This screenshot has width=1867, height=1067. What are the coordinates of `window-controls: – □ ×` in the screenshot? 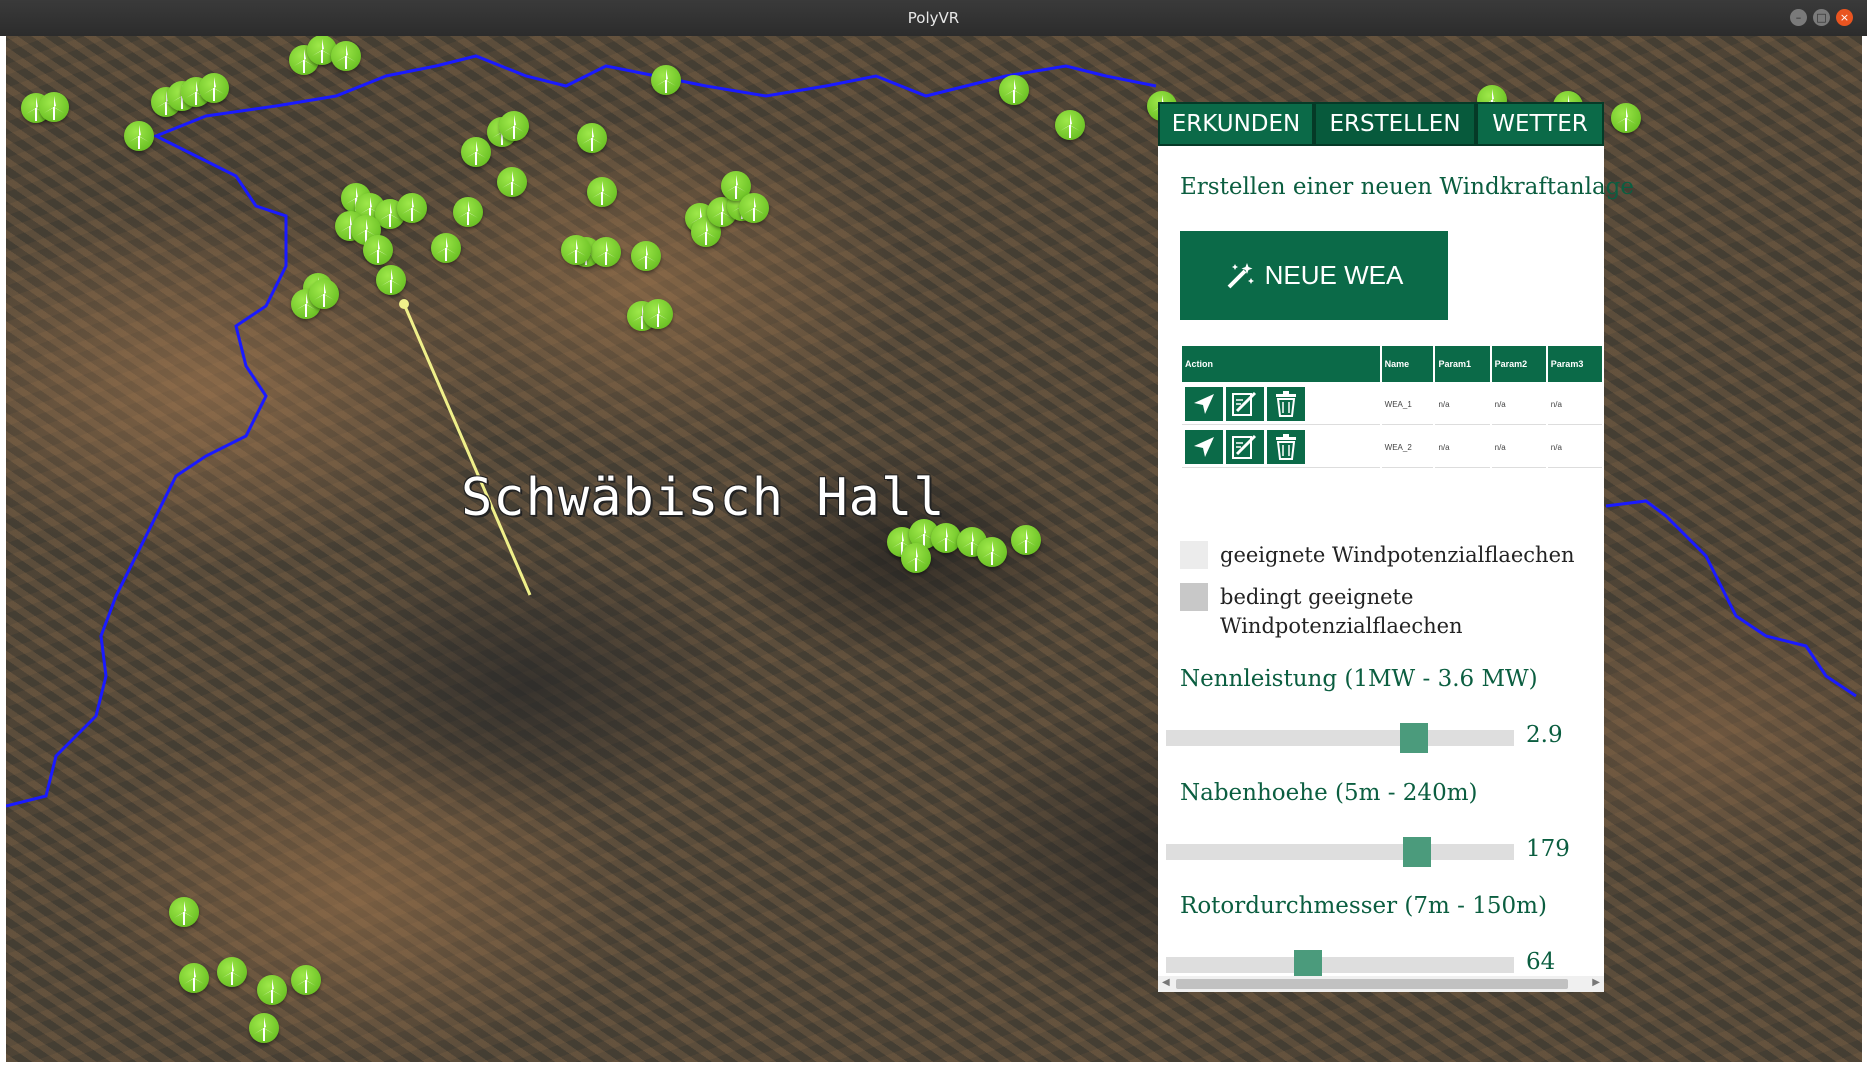 It's located at (1821, 17).